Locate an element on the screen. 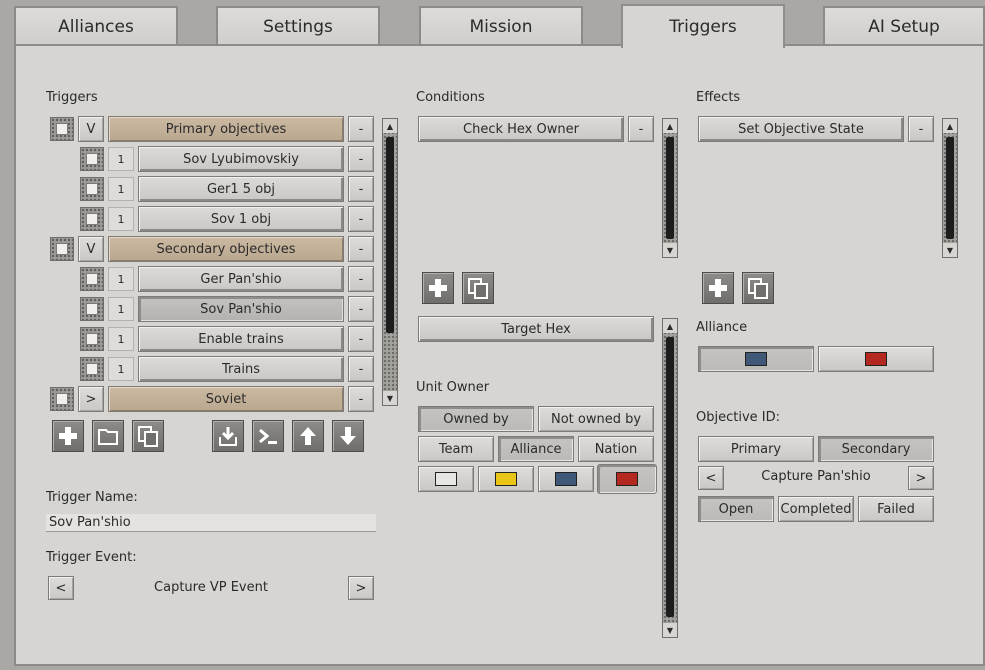  tab-alliances: Alliances is located at coordinates (96, 26).